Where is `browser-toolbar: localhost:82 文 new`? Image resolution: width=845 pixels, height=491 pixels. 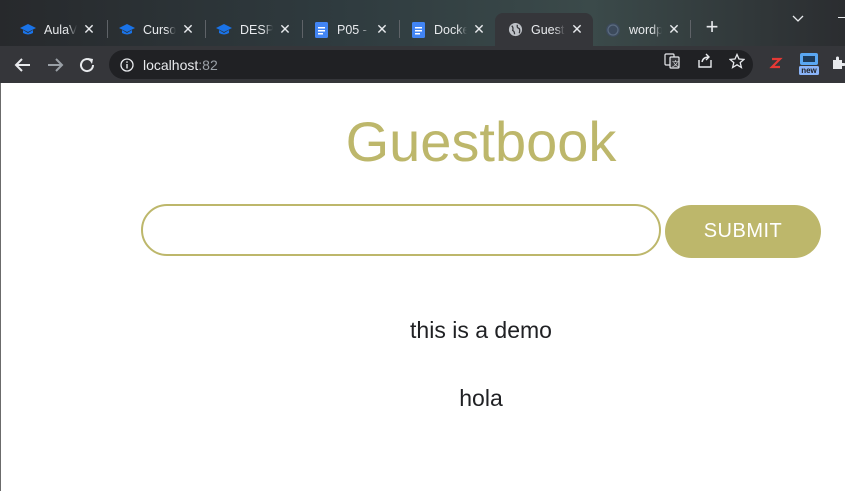
browser-toolbar: localhost:82 文 new is located at coordinates (422, 64).